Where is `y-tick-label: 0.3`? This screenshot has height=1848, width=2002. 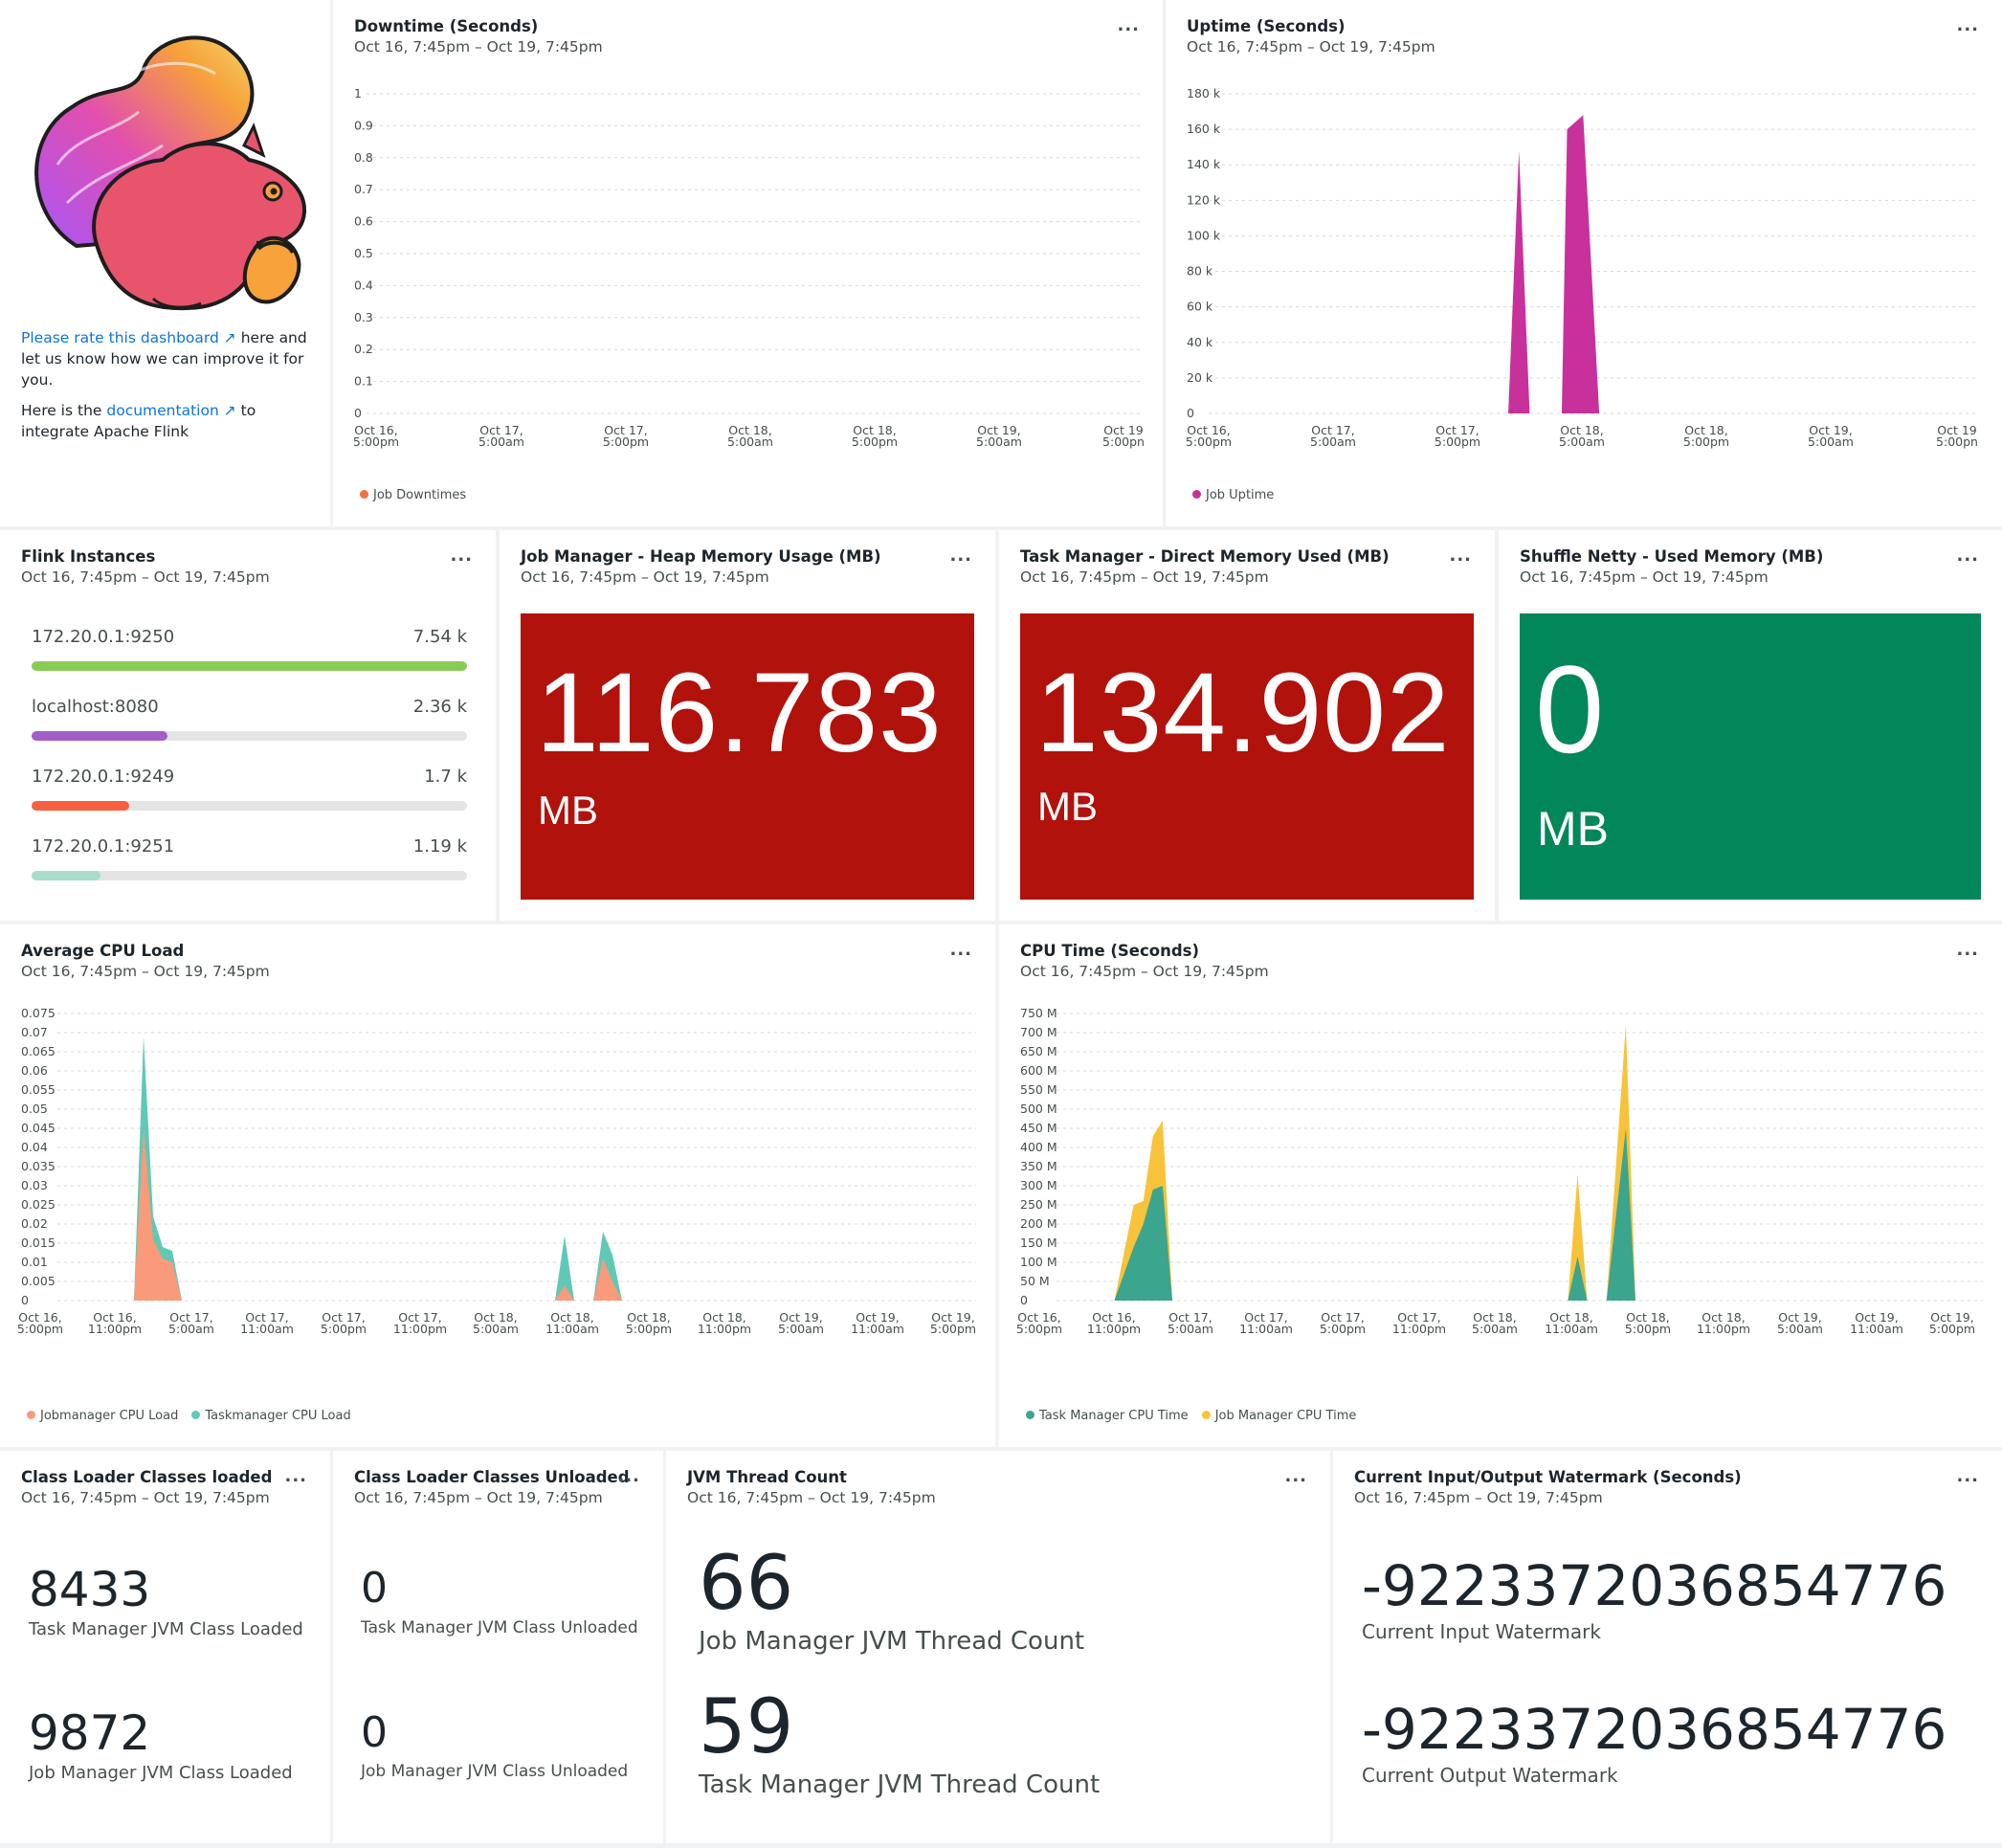 y-tick-label: 0.3 is located at coordinates (363, 317).